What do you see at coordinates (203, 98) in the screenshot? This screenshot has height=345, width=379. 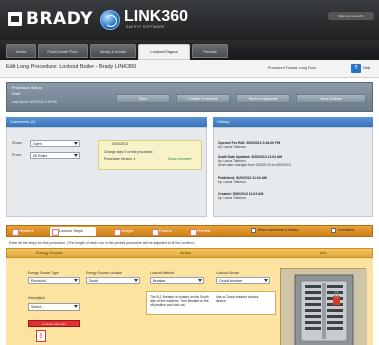 I see `publish-procedure-button: Publish Procedure` at bounding box center [203, 98].